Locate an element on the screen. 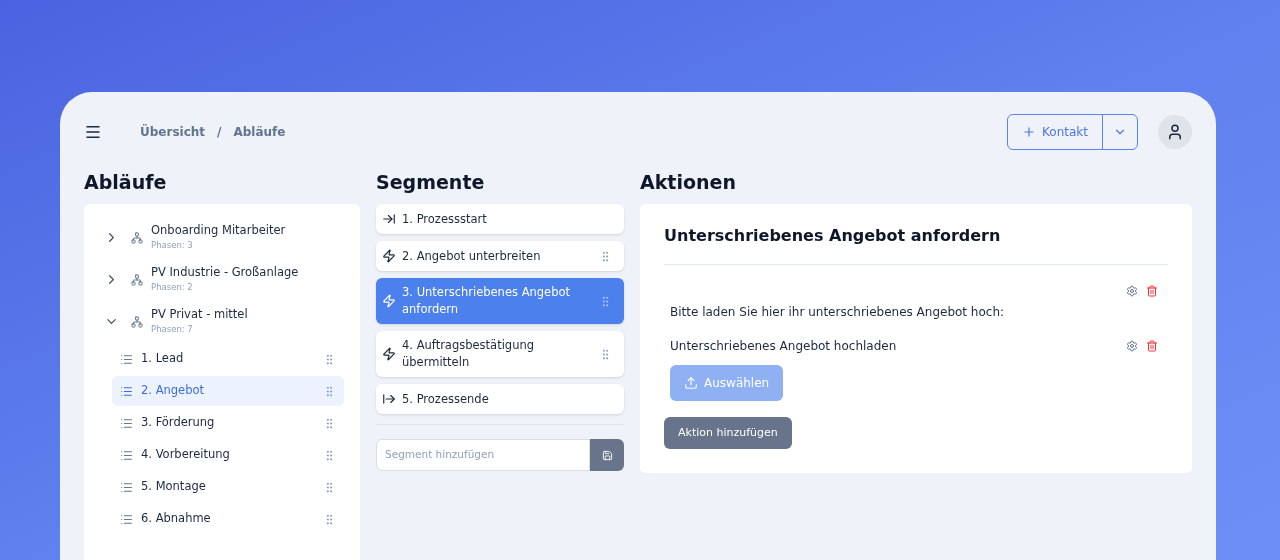  instruction-text: Bitte laden Sie hier ihr unterschriebenes Angebot hoch: is located at coordinates (838, 312).